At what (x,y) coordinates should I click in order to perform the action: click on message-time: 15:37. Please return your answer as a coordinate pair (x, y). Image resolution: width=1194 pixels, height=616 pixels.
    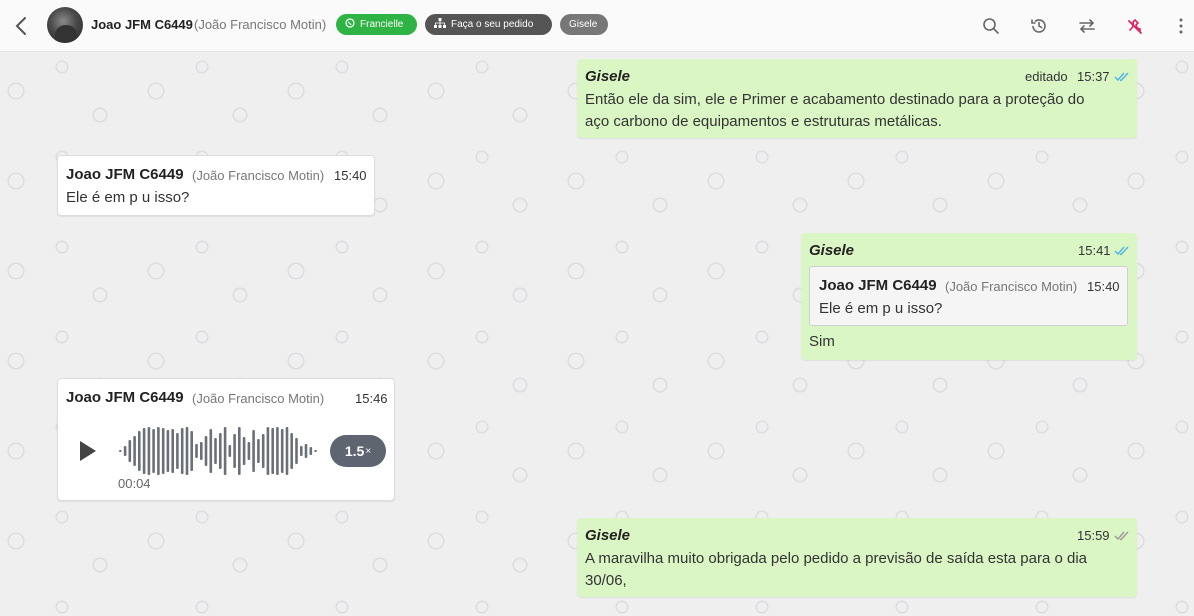
    Looking at the image, I should click on (1093, 76).